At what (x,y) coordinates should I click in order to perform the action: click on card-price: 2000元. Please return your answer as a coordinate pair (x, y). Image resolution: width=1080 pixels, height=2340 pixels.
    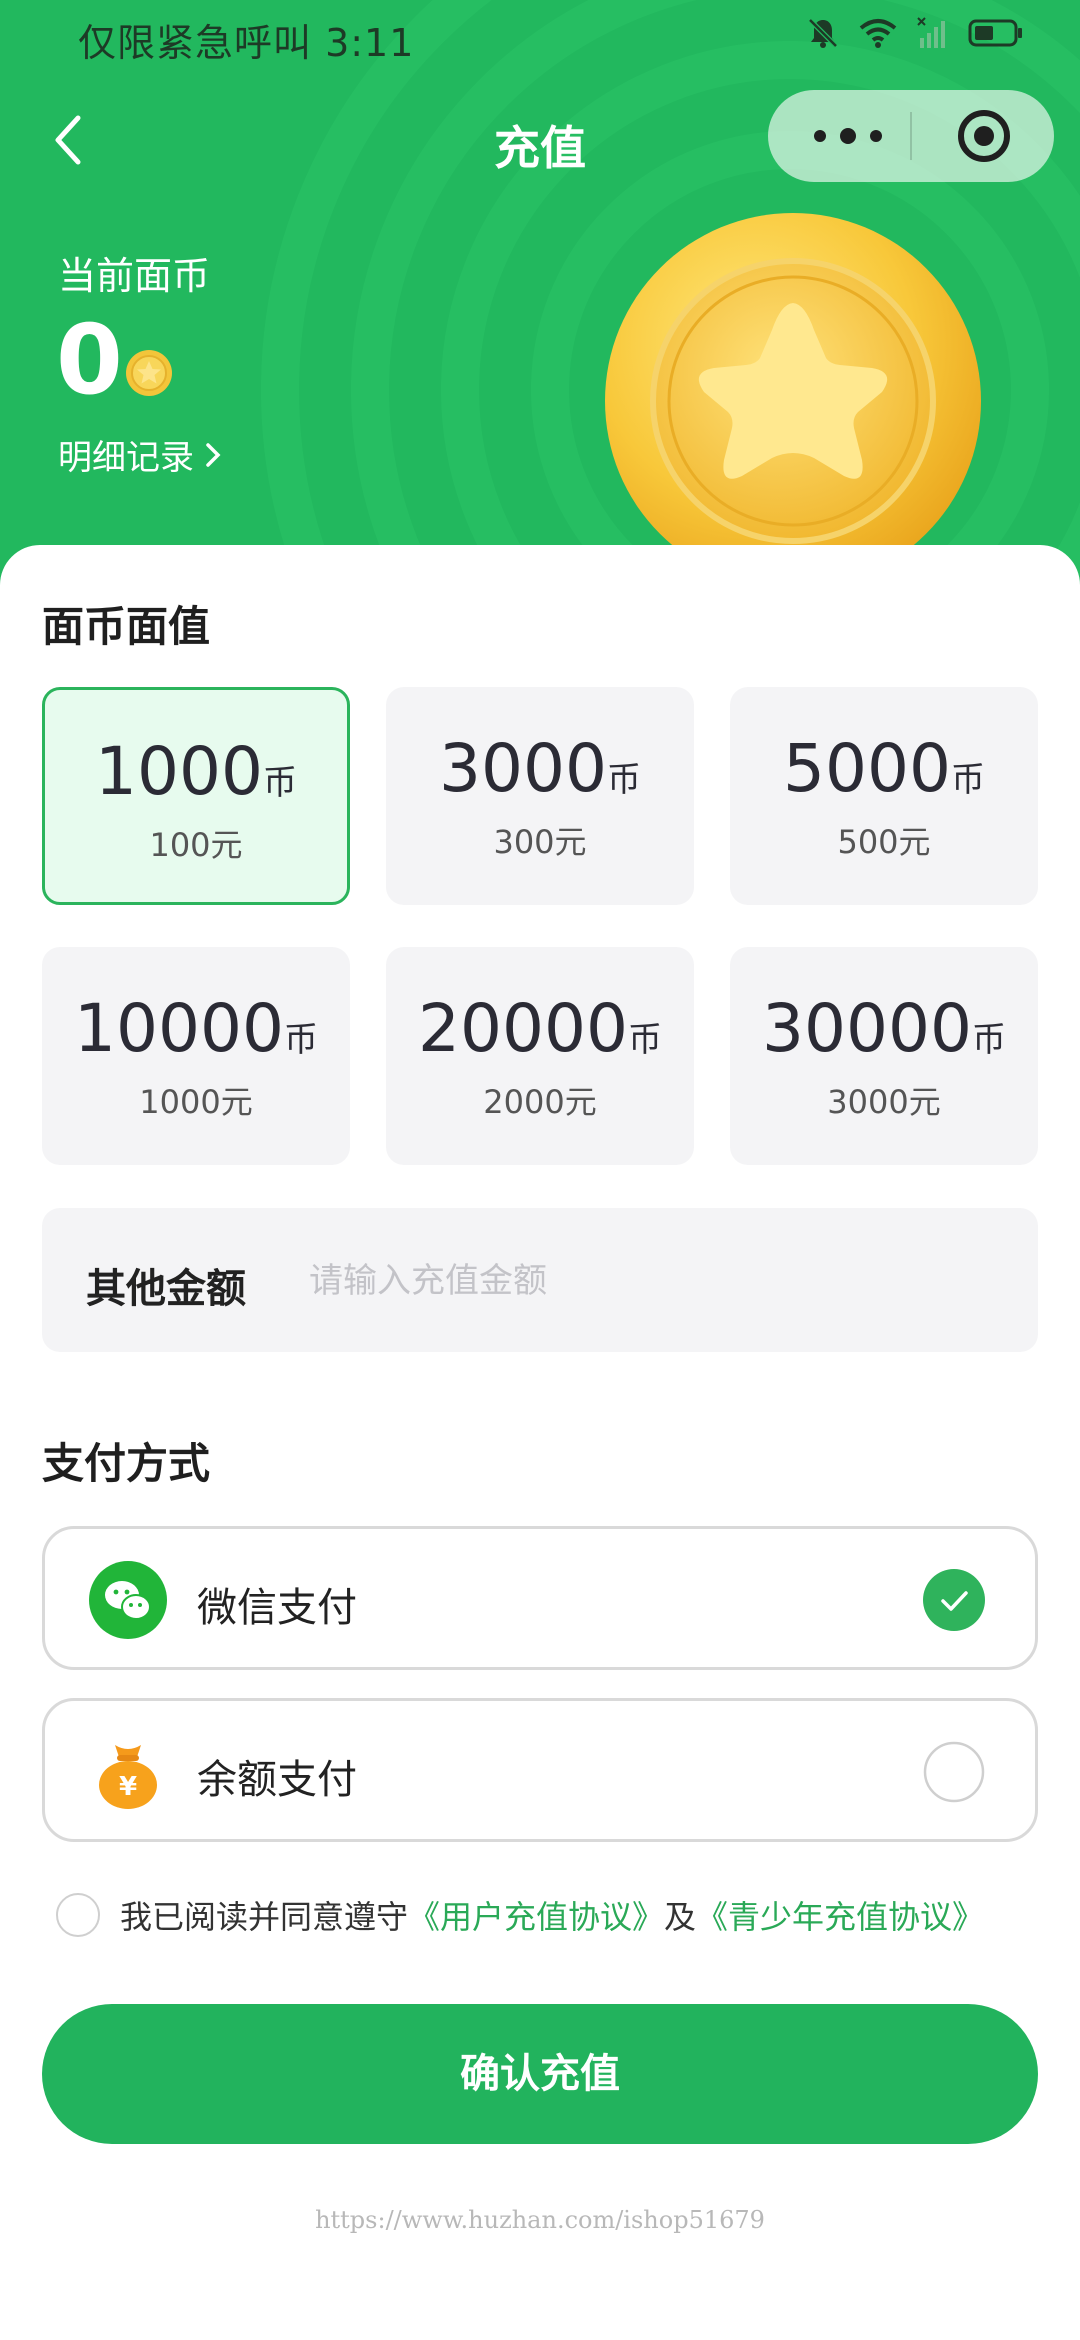
    Looking at the image, I should click on (540, 1102).